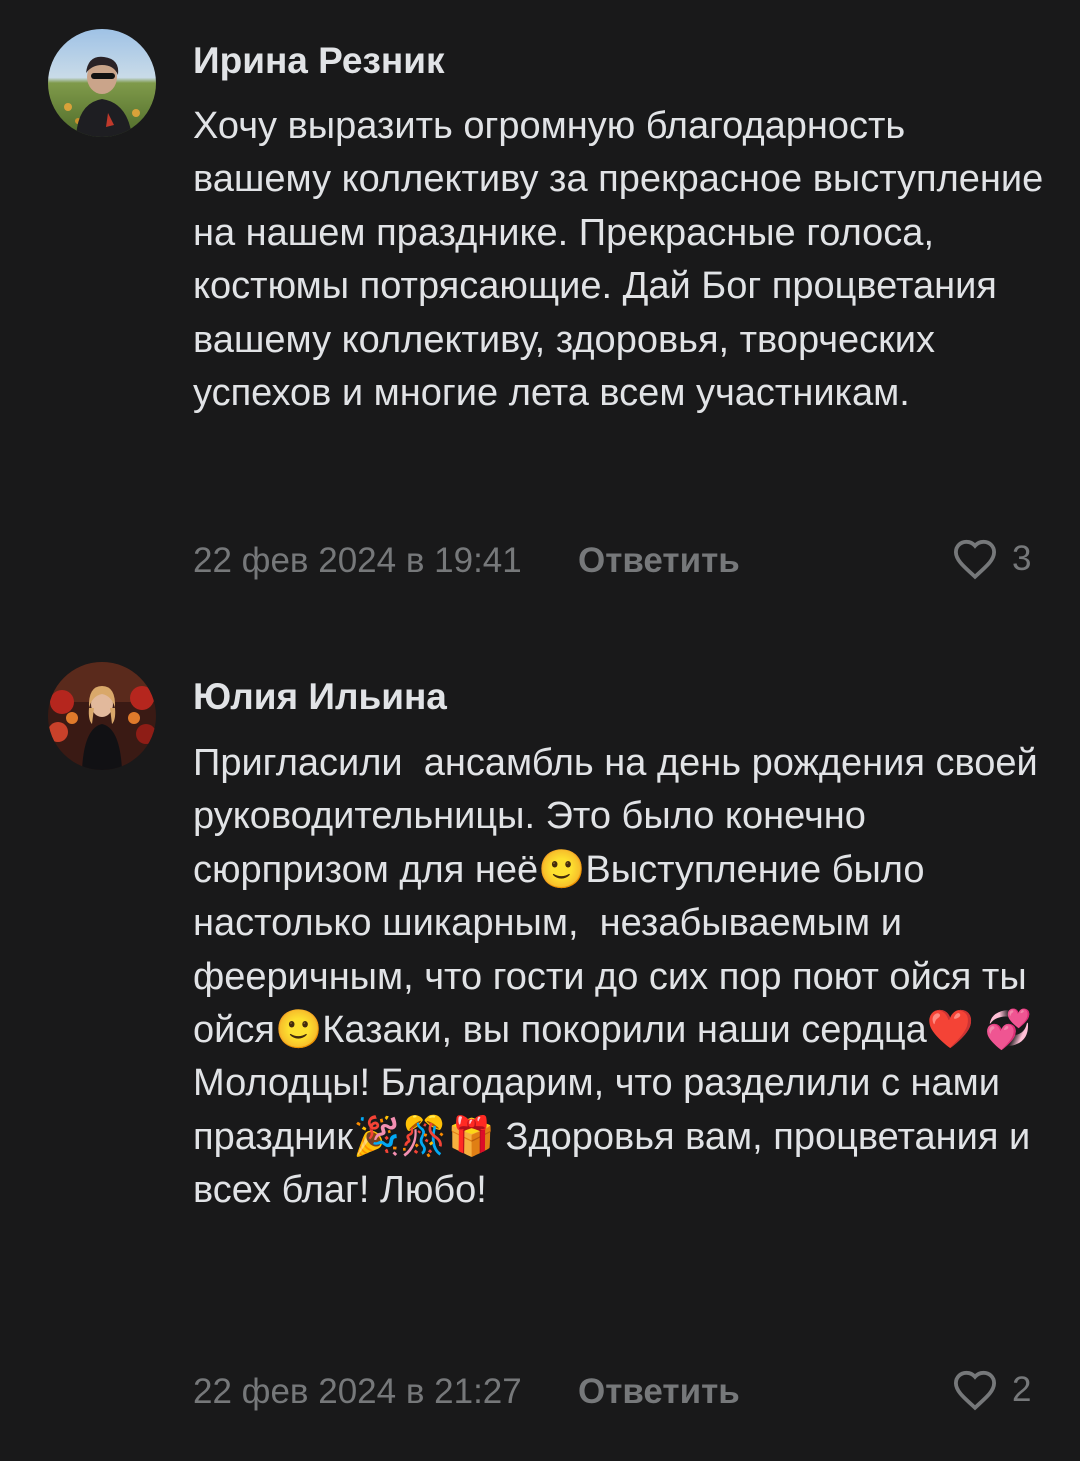 The width and height of the screenshot is (1080, 1461). Describe the element at coordinates (357, 1391) in the screenshot. I see `comment-date: 22 фев 2024 в 21:27` at that location.